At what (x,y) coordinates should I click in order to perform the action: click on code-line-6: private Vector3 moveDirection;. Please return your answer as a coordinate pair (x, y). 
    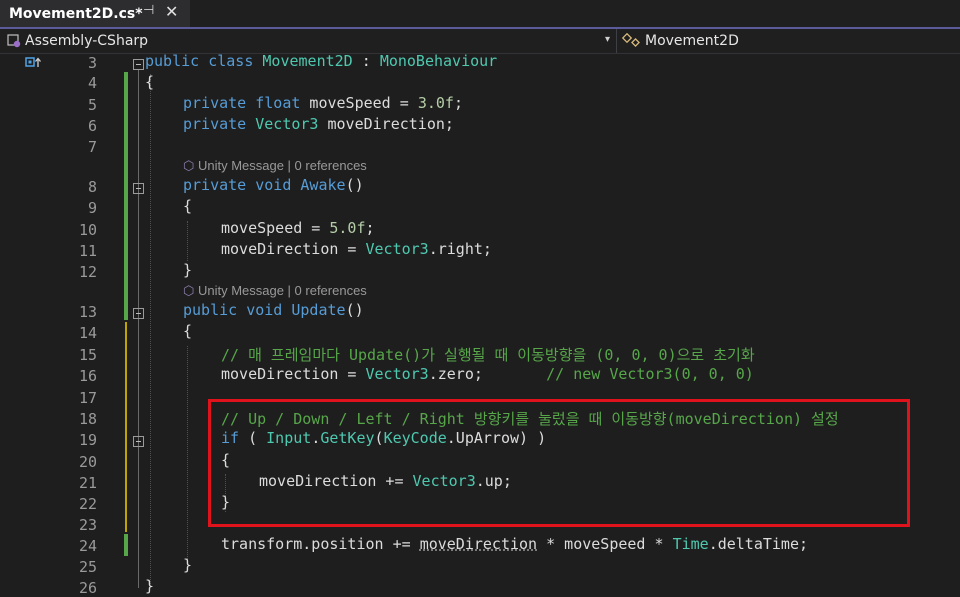
    Looking at the image, I should click on (318, 124).